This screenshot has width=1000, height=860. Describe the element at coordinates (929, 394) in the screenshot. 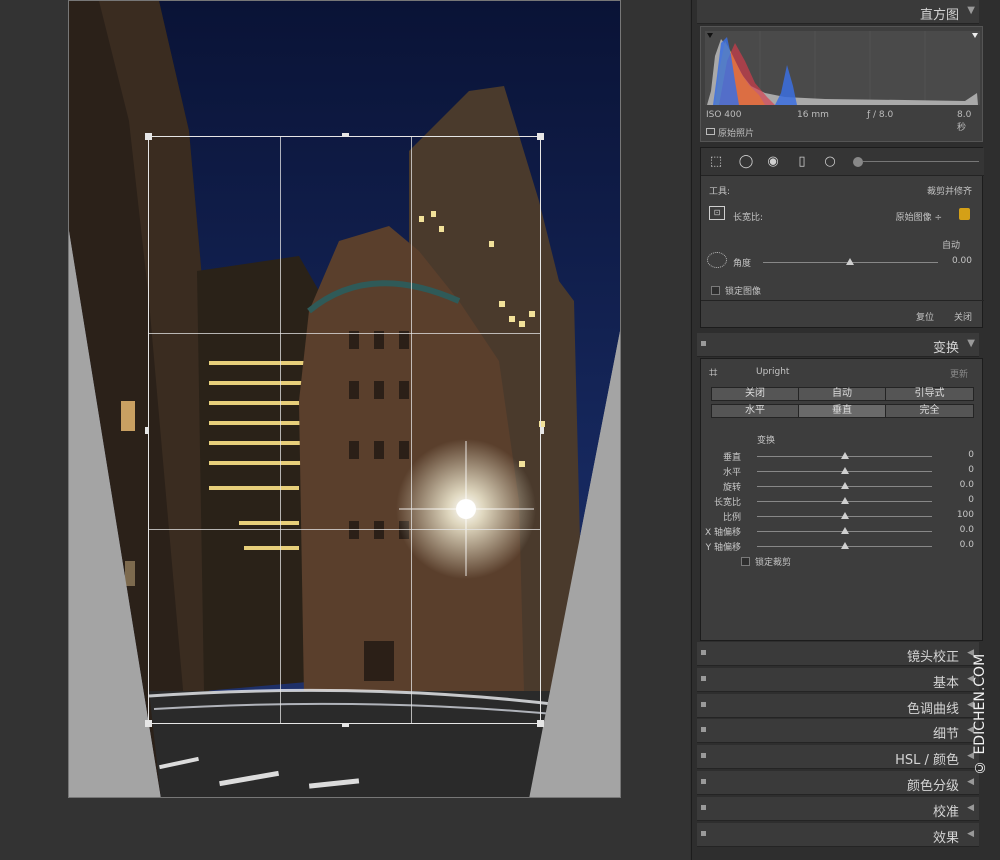

I see `upright-guided-button: 引导式` at that location.